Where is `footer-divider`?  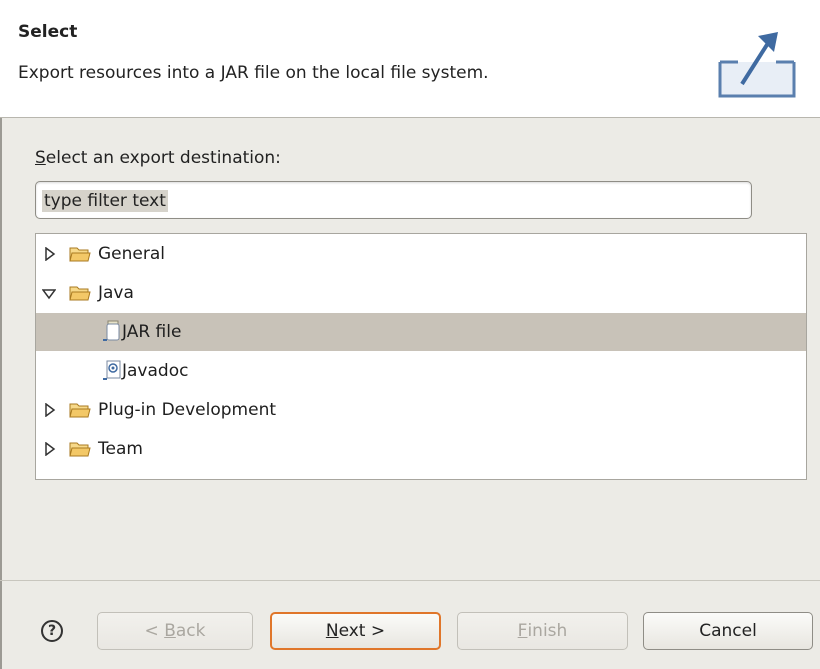 footer-divider is located at coordinates (410, 580).